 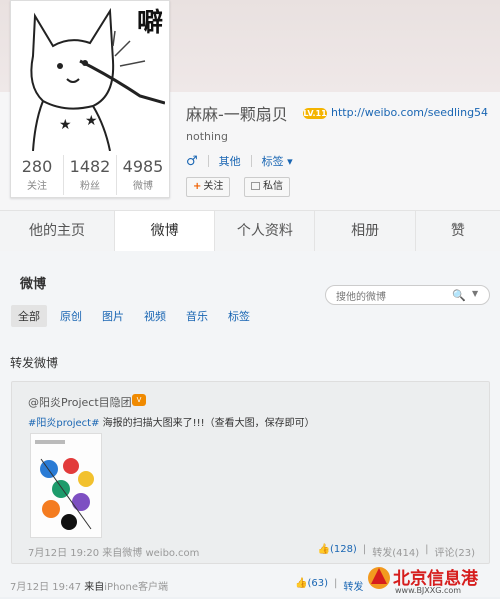 I want to click on filter-all: 全部, so click(x=29, y=316).